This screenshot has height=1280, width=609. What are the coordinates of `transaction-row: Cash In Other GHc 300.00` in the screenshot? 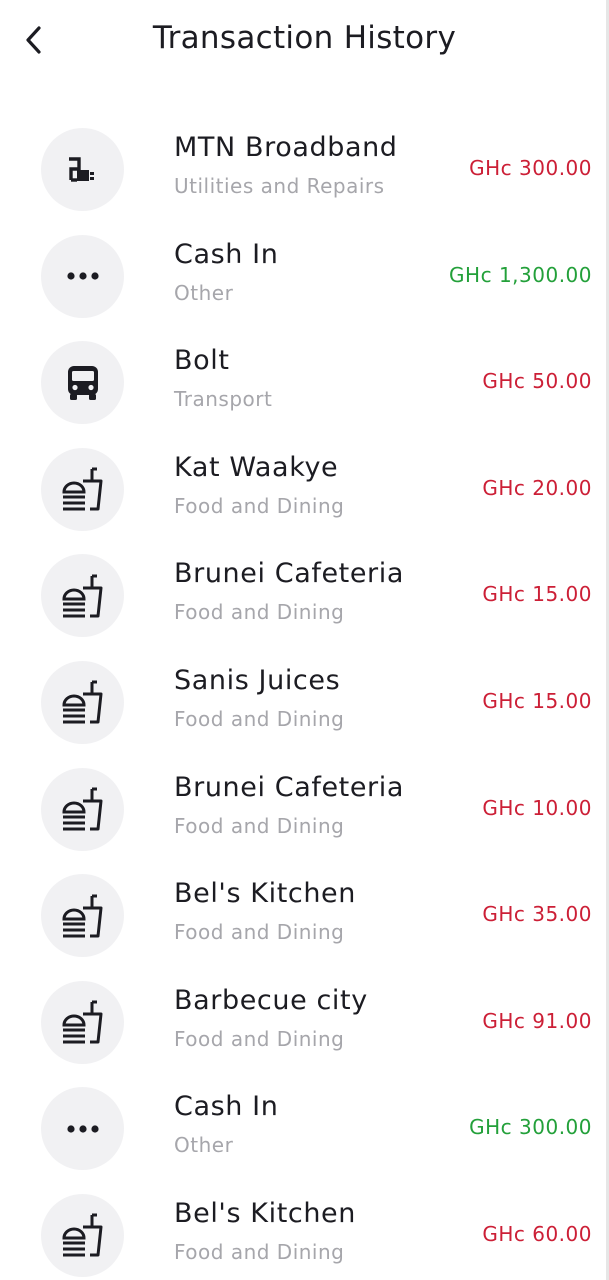 It's located at (304, 1128).